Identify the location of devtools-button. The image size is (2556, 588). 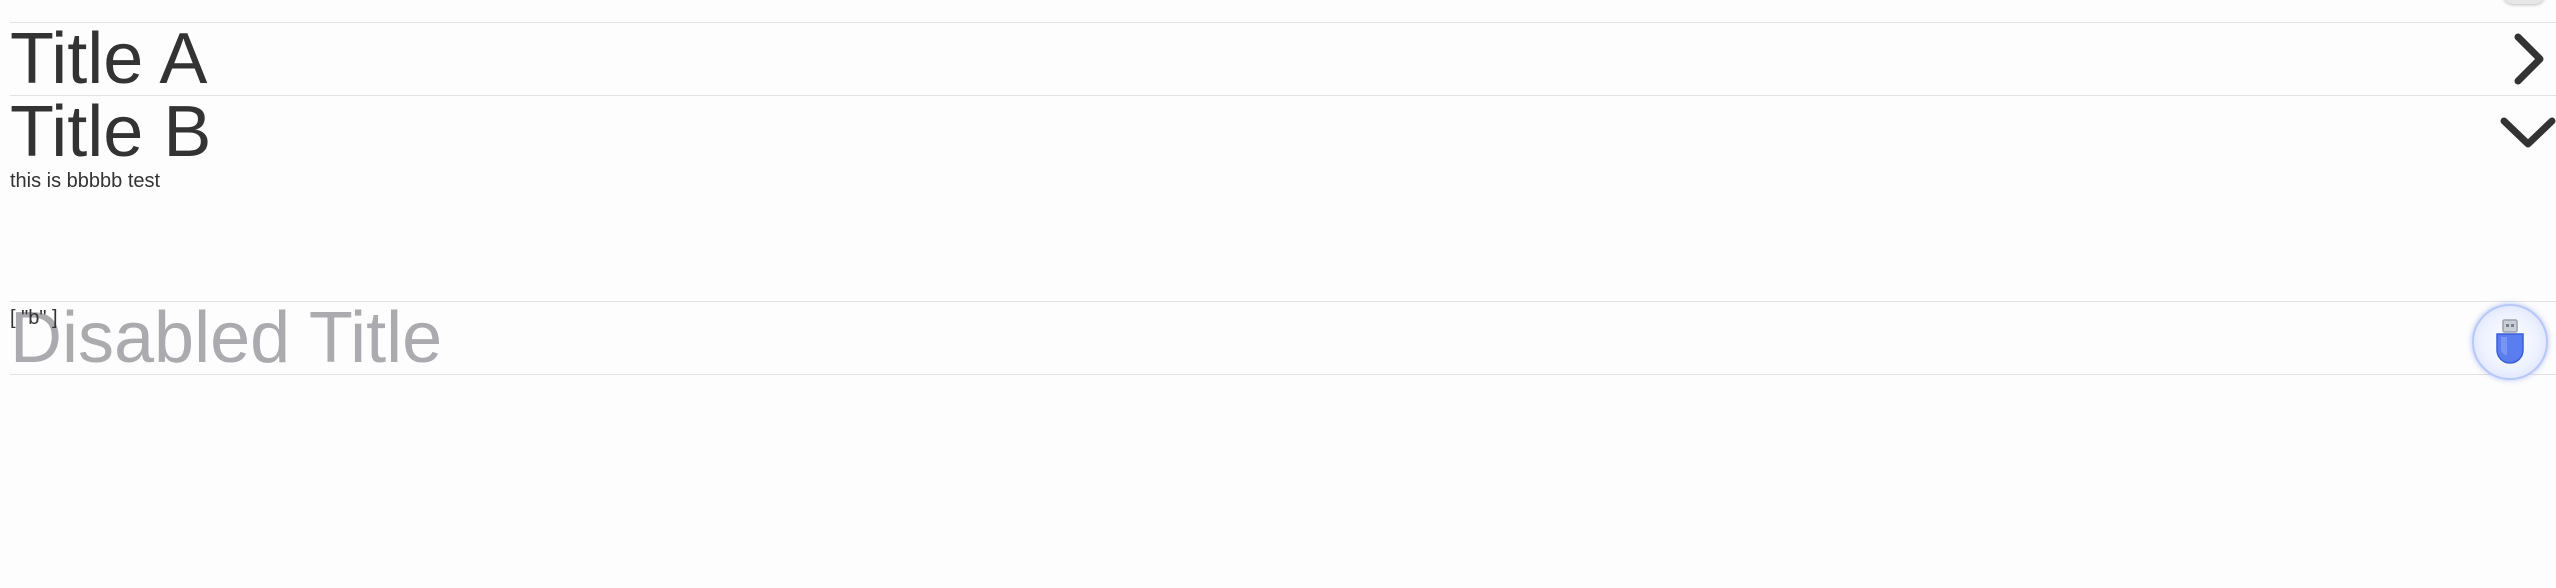
(2510, 342).